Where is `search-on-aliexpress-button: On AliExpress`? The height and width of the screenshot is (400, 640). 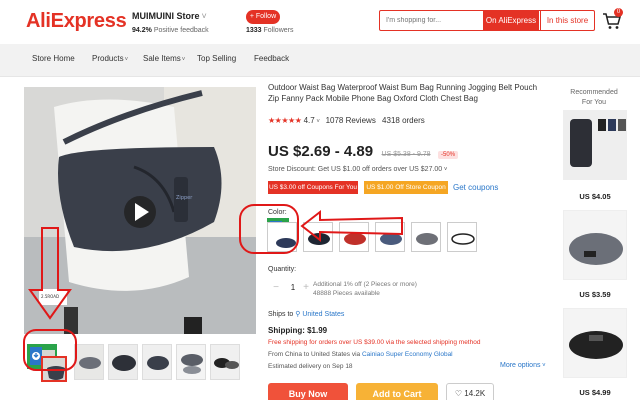 search-on-aliexpress-button: On AliExpress is located at coordinates (511, 20).